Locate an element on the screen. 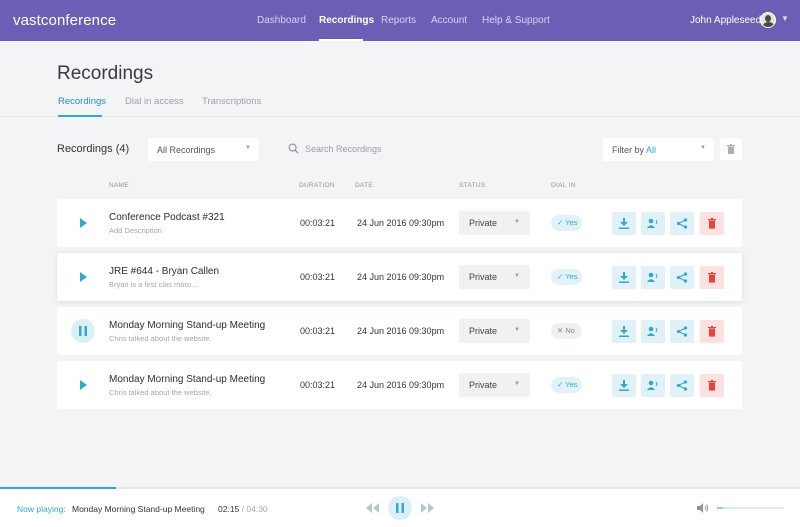  column-header-status: STATUS is located at coordinates (472, 185).